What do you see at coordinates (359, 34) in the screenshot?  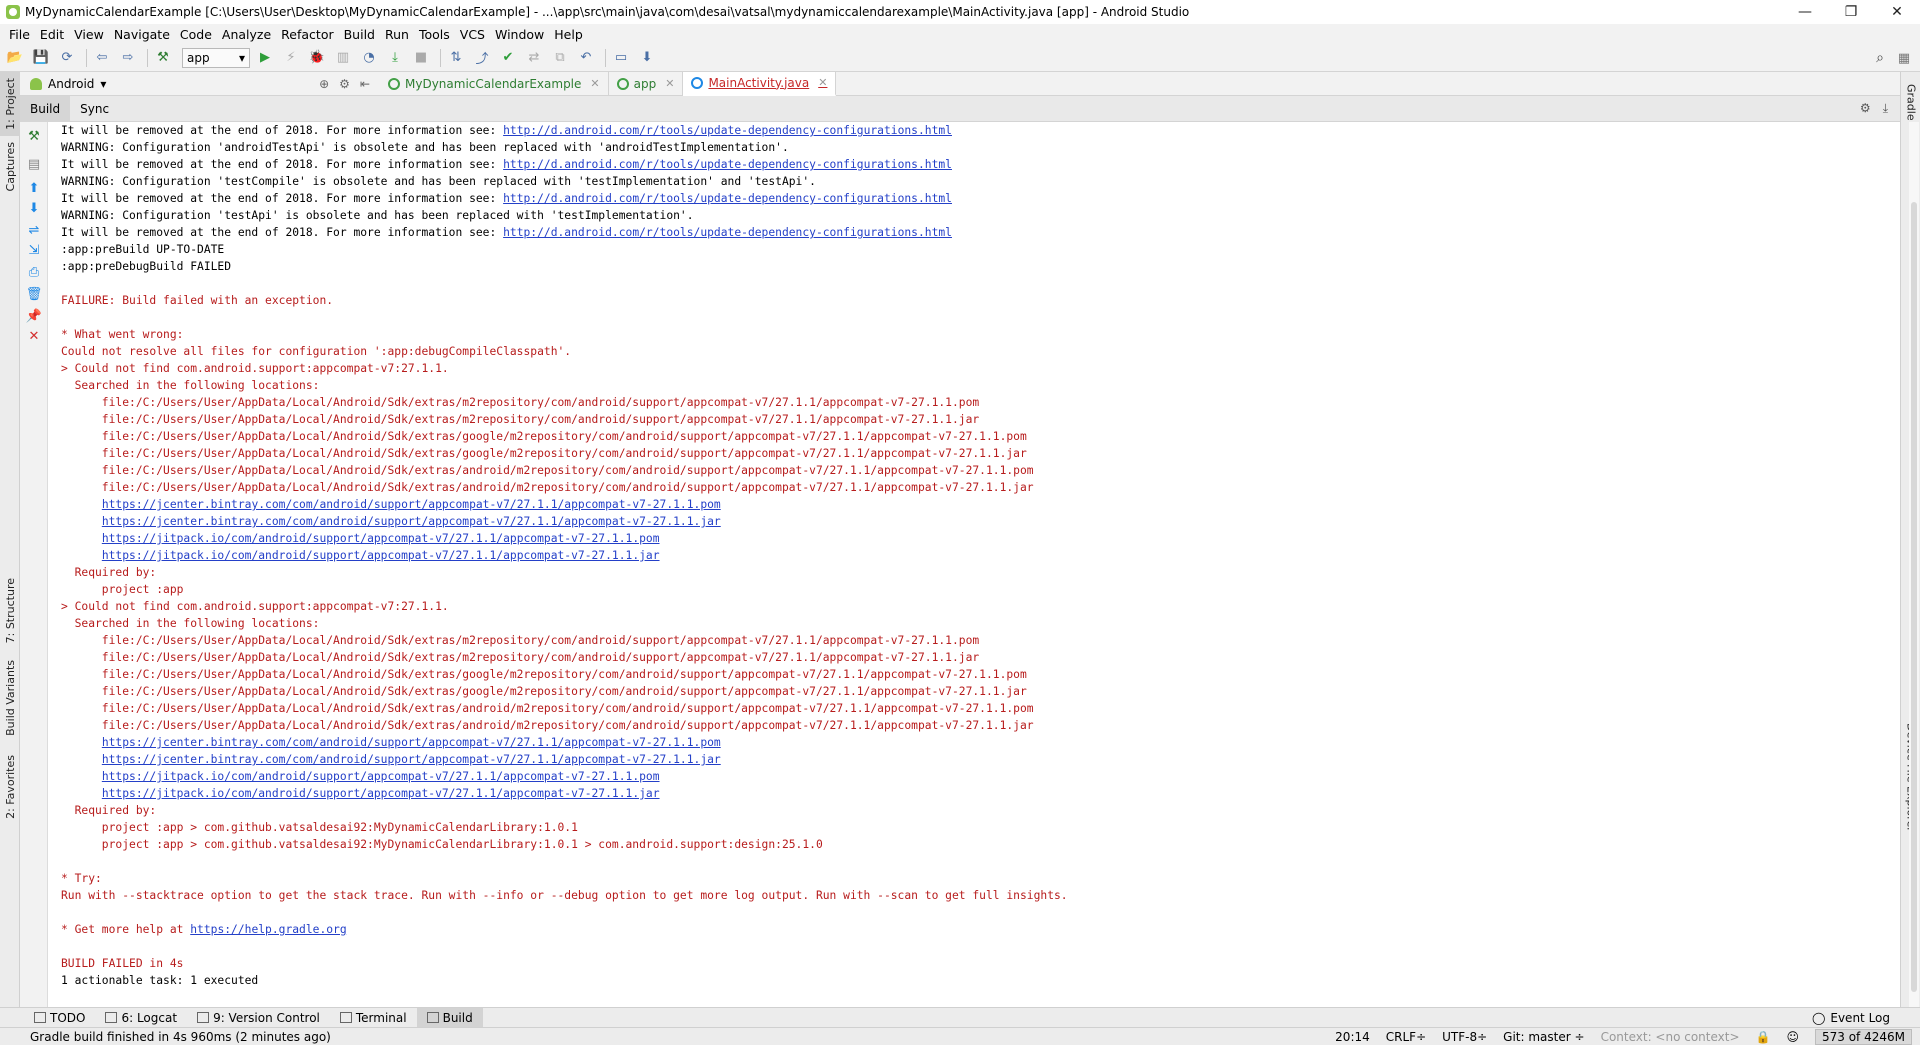 I see `menu-build: Build` at bounding box center [359, 34].